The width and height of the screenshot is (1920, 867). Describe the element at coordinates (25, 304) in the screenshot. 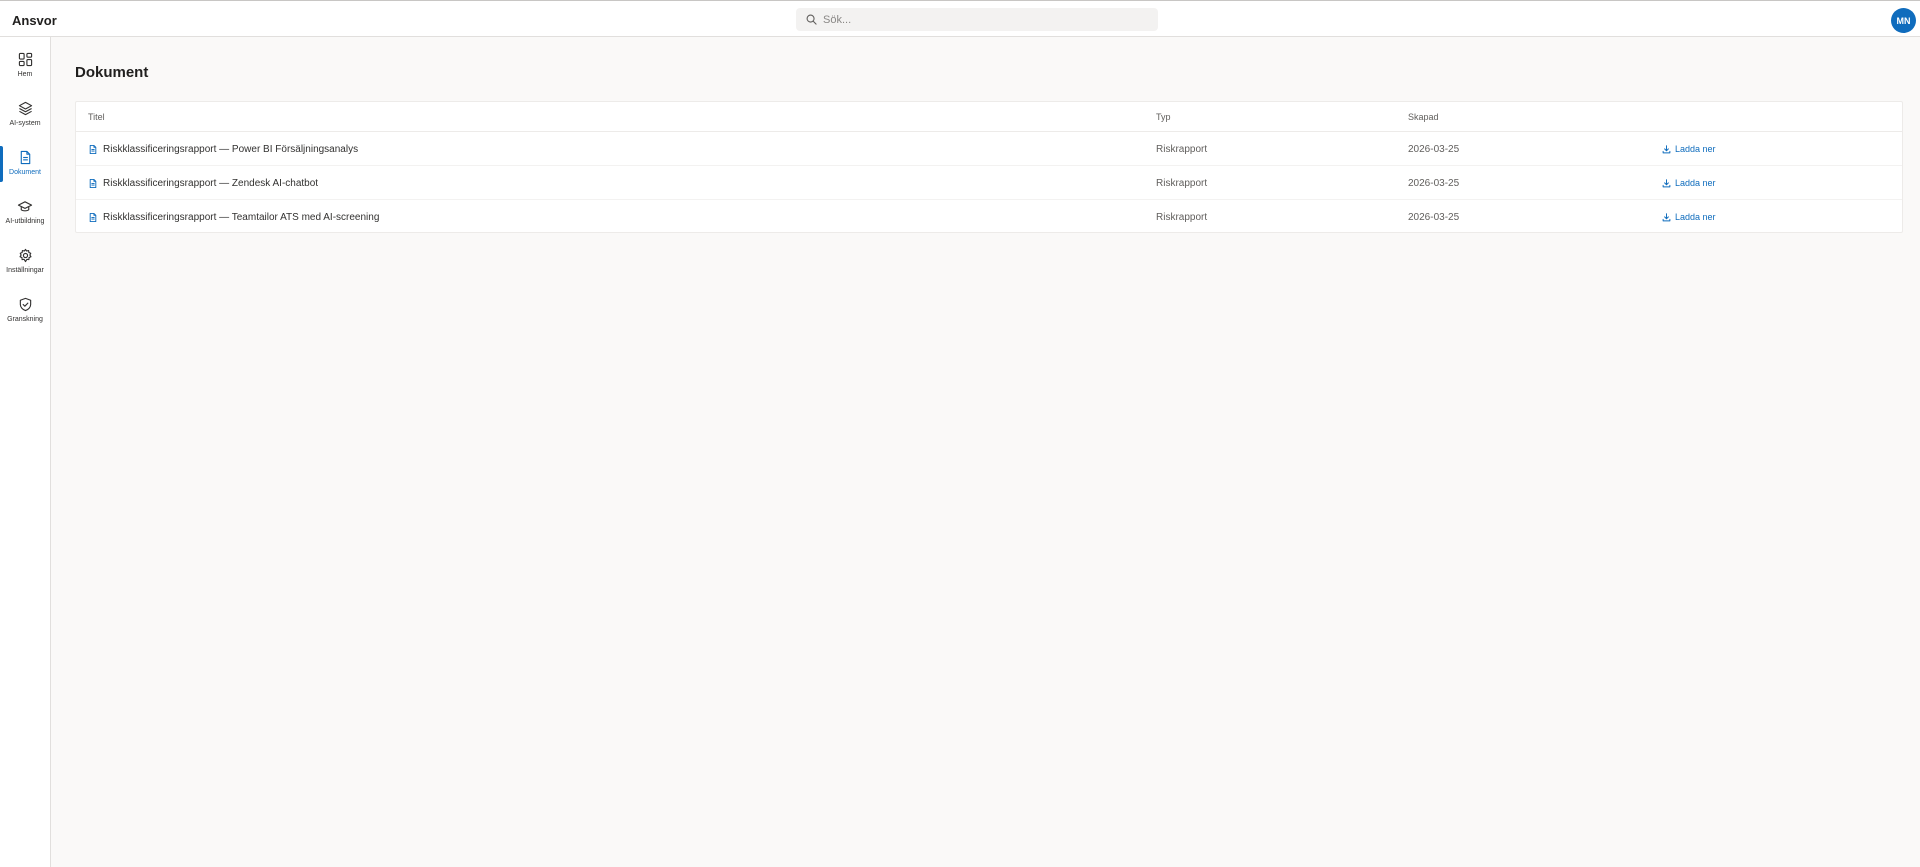

I see `shield-check-icon` at that location.